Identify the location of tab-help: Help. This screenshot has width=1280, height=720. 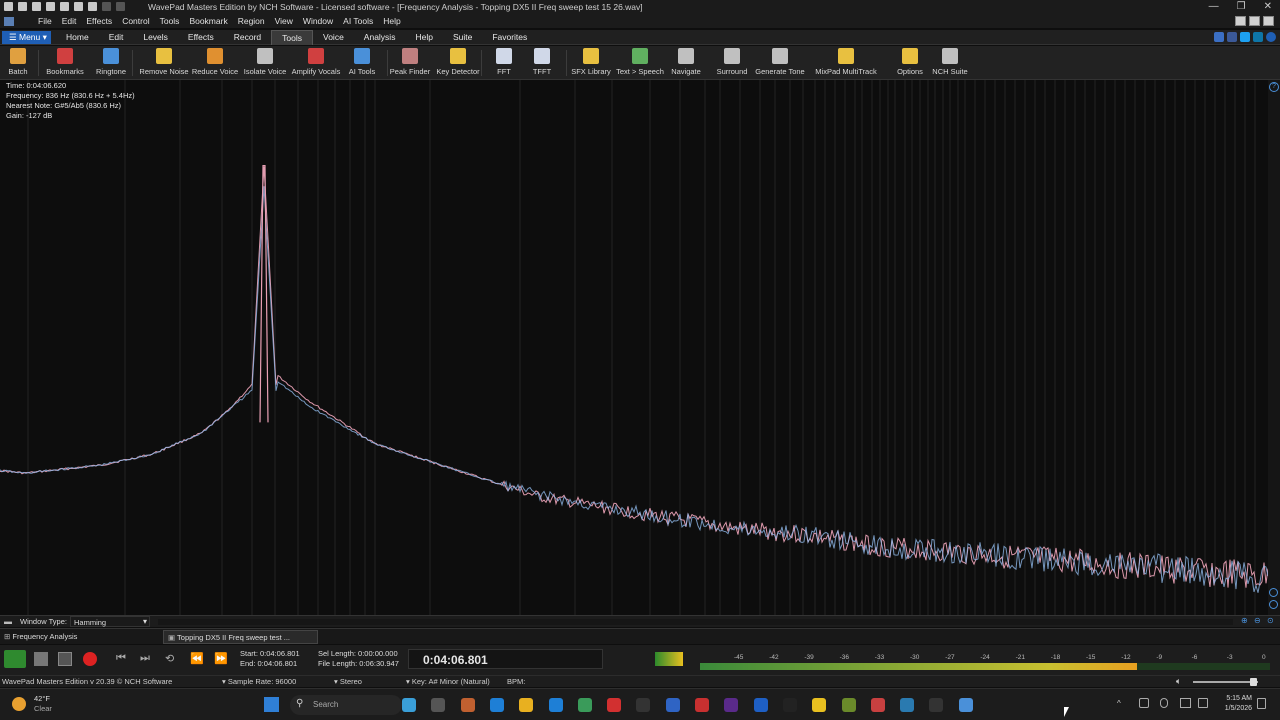
(423, 37).